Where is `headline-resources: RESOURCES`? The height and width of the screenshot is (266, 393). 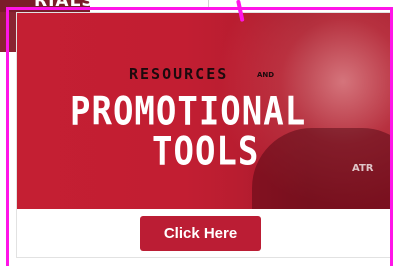
headline-resources: RESOURCES is located at coordinates (179, 74).